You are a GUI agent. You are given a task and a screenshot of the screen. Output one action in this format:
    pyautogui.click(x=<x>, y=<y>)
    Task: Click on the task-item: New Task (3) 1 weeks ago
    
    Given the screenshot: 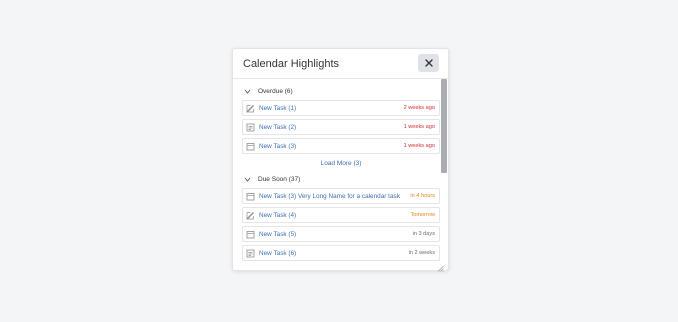 What is the action you would take?
    pyautogui.click(x=341, y=146)
    